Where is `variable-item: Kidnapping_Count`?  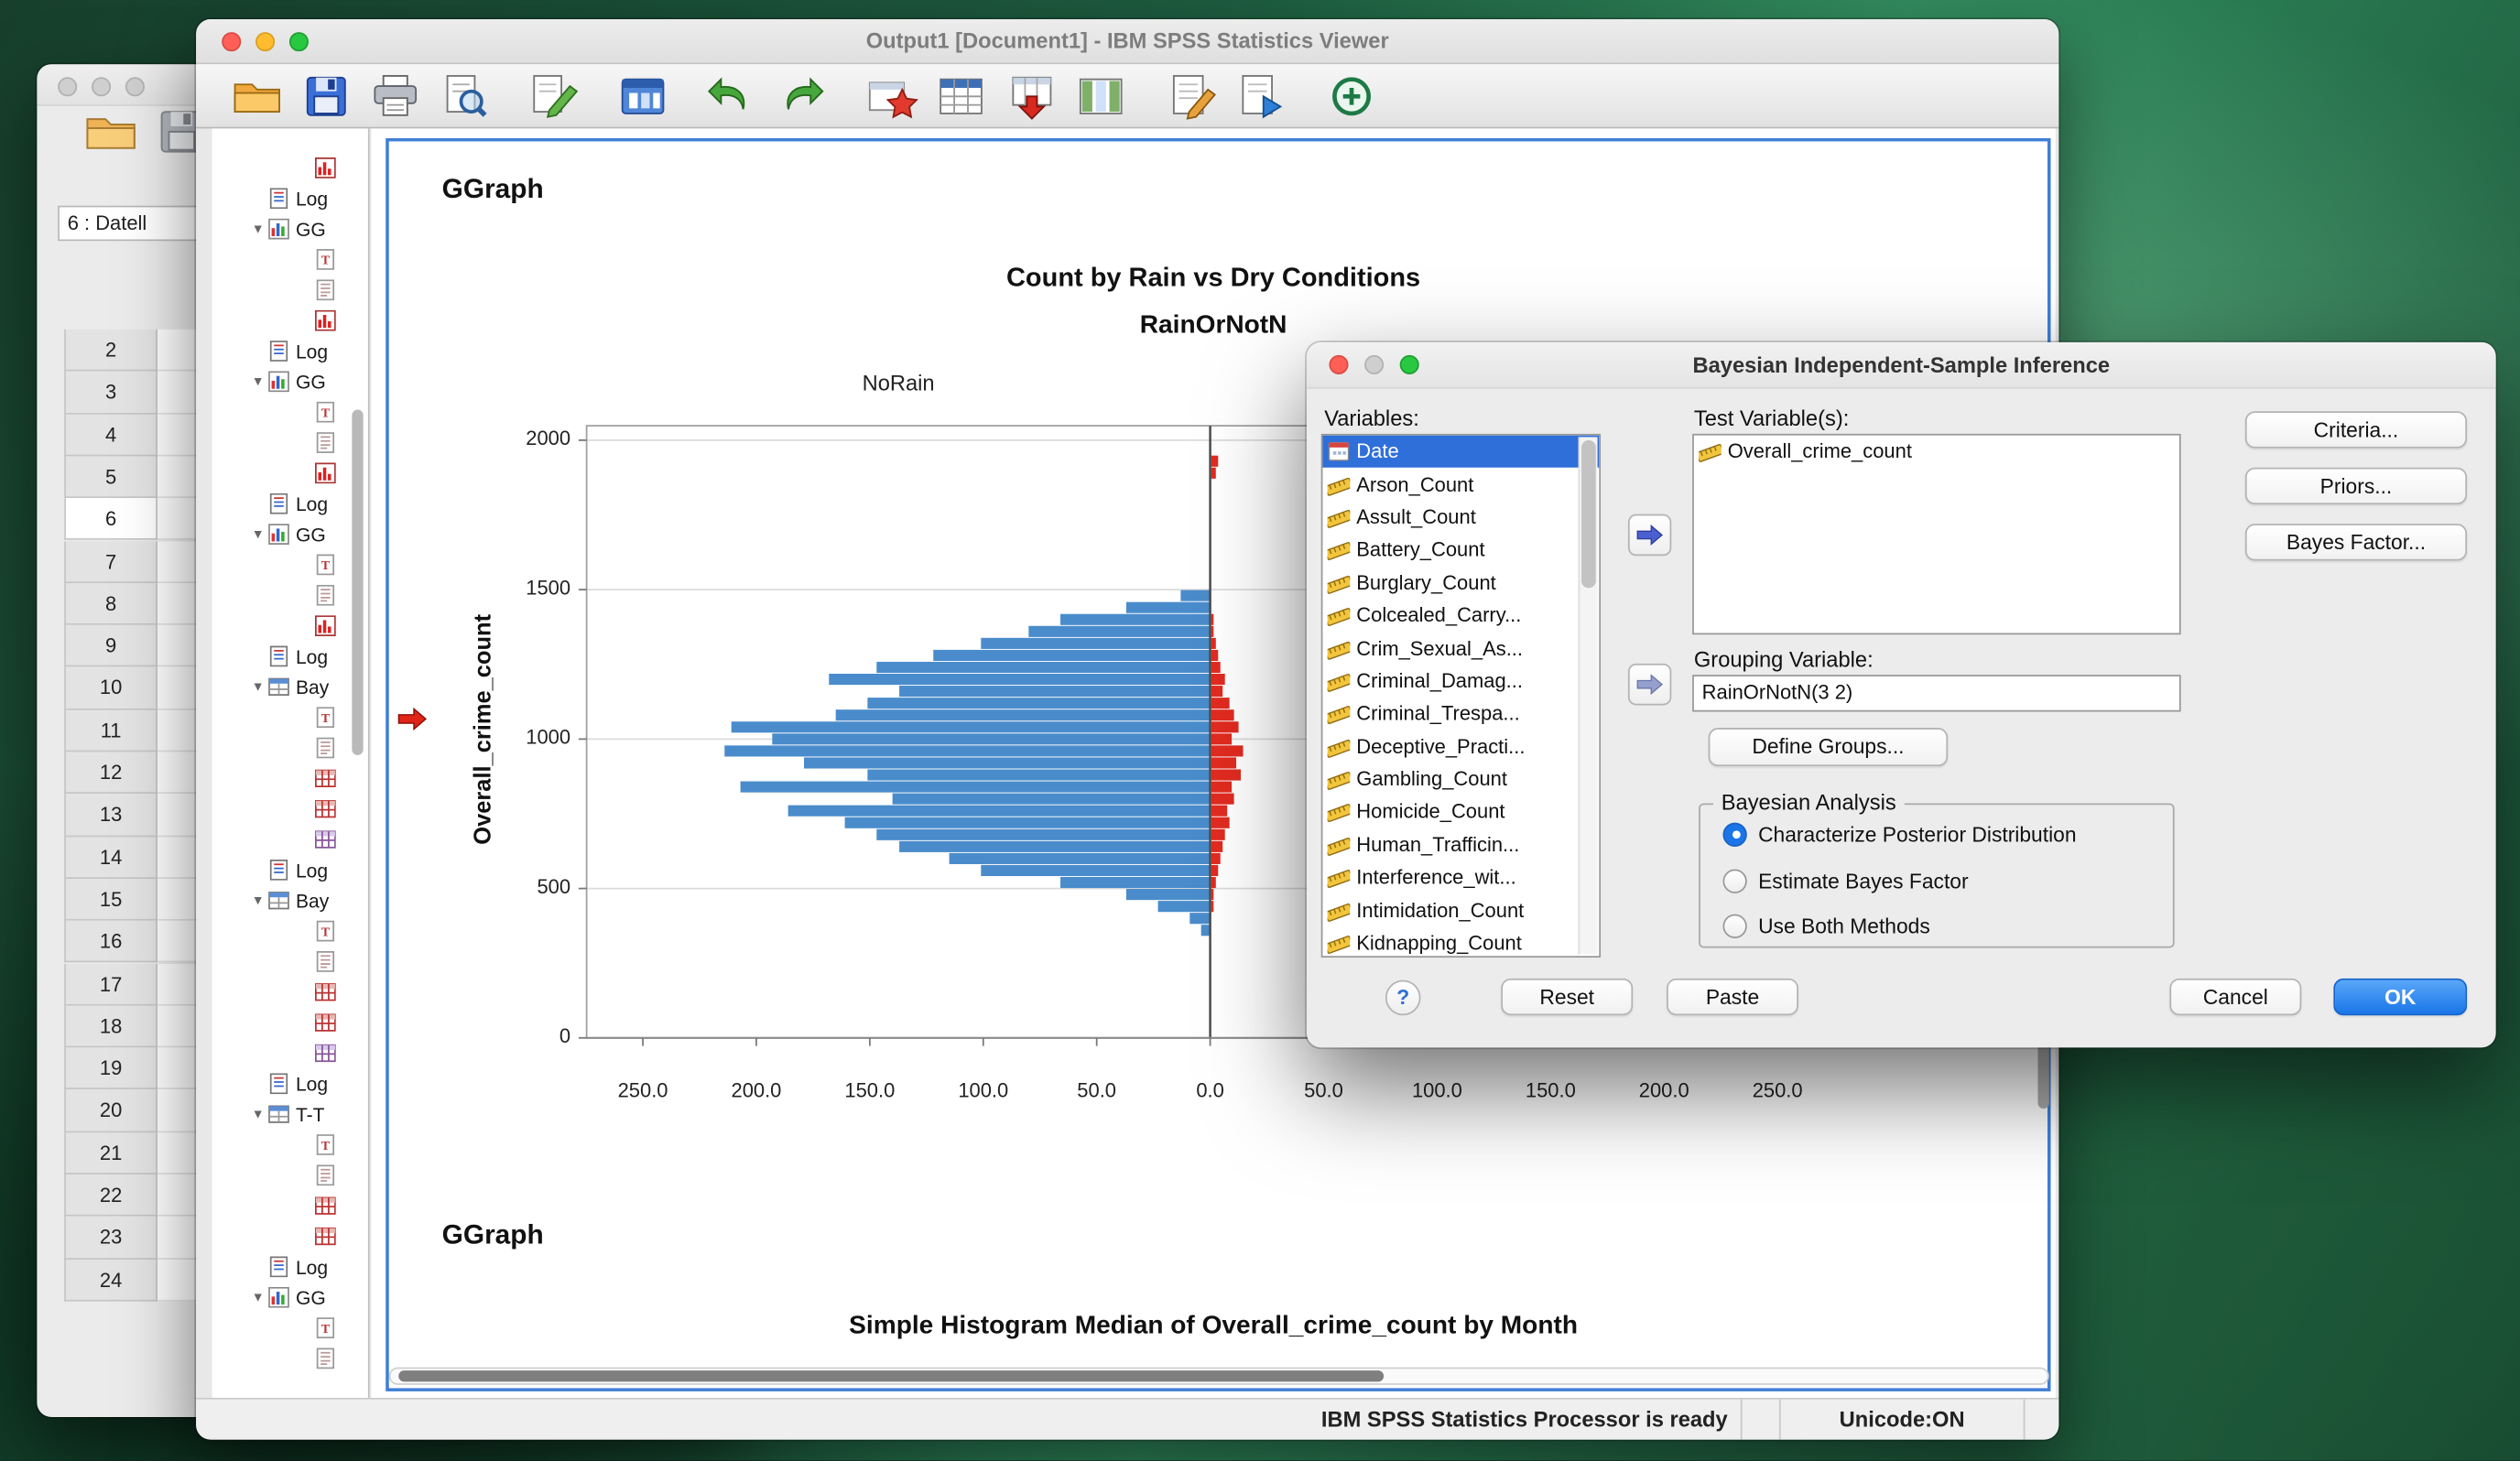
variable-item: Kidnapping_Count is located at coordinates (1460, 941).